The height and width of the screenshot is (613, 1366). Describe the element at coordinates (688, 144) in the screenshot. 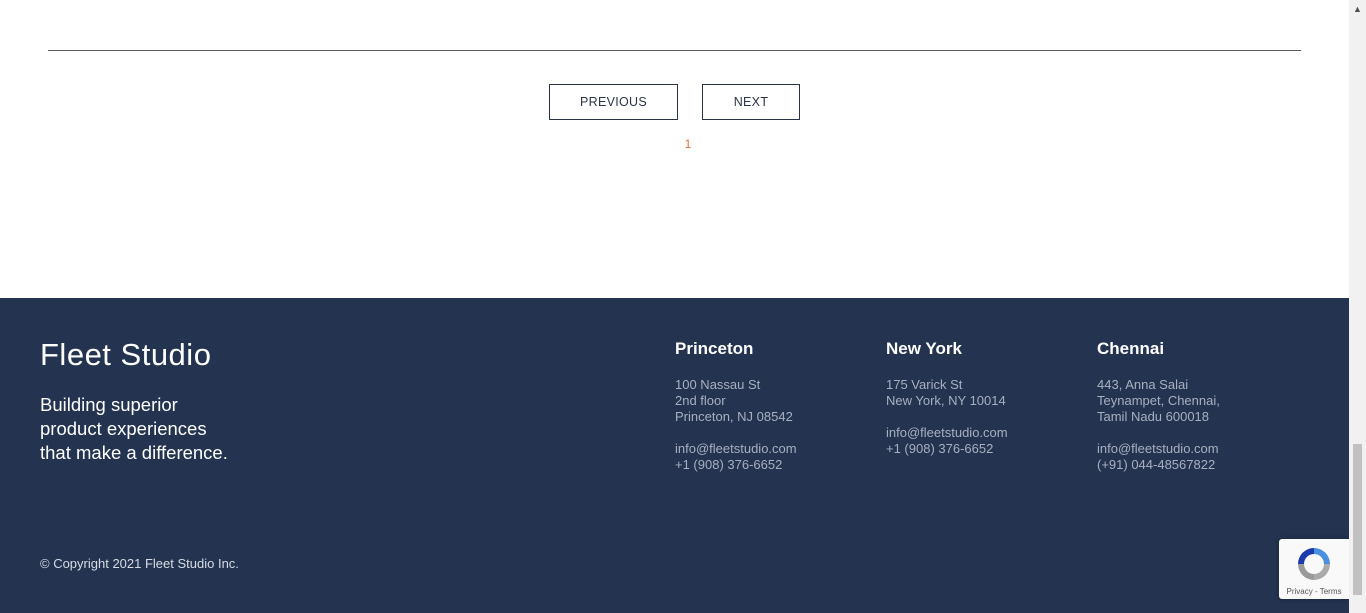

I see `page-number-current: 1` at that location.